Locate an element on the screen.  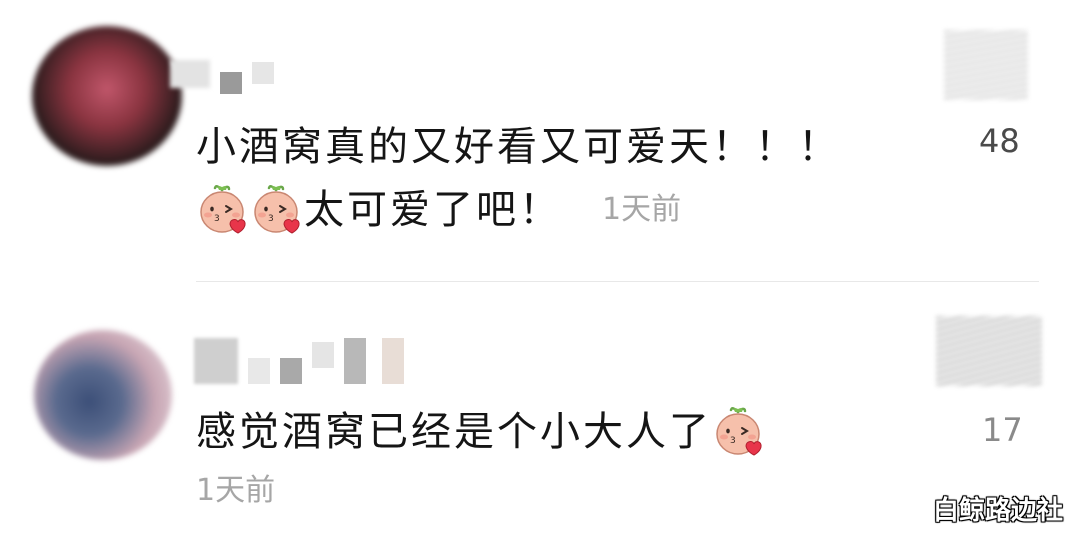
comment-emoji-line: 太可爱了吧！ 1天前 is located at coordinates (438, 210).